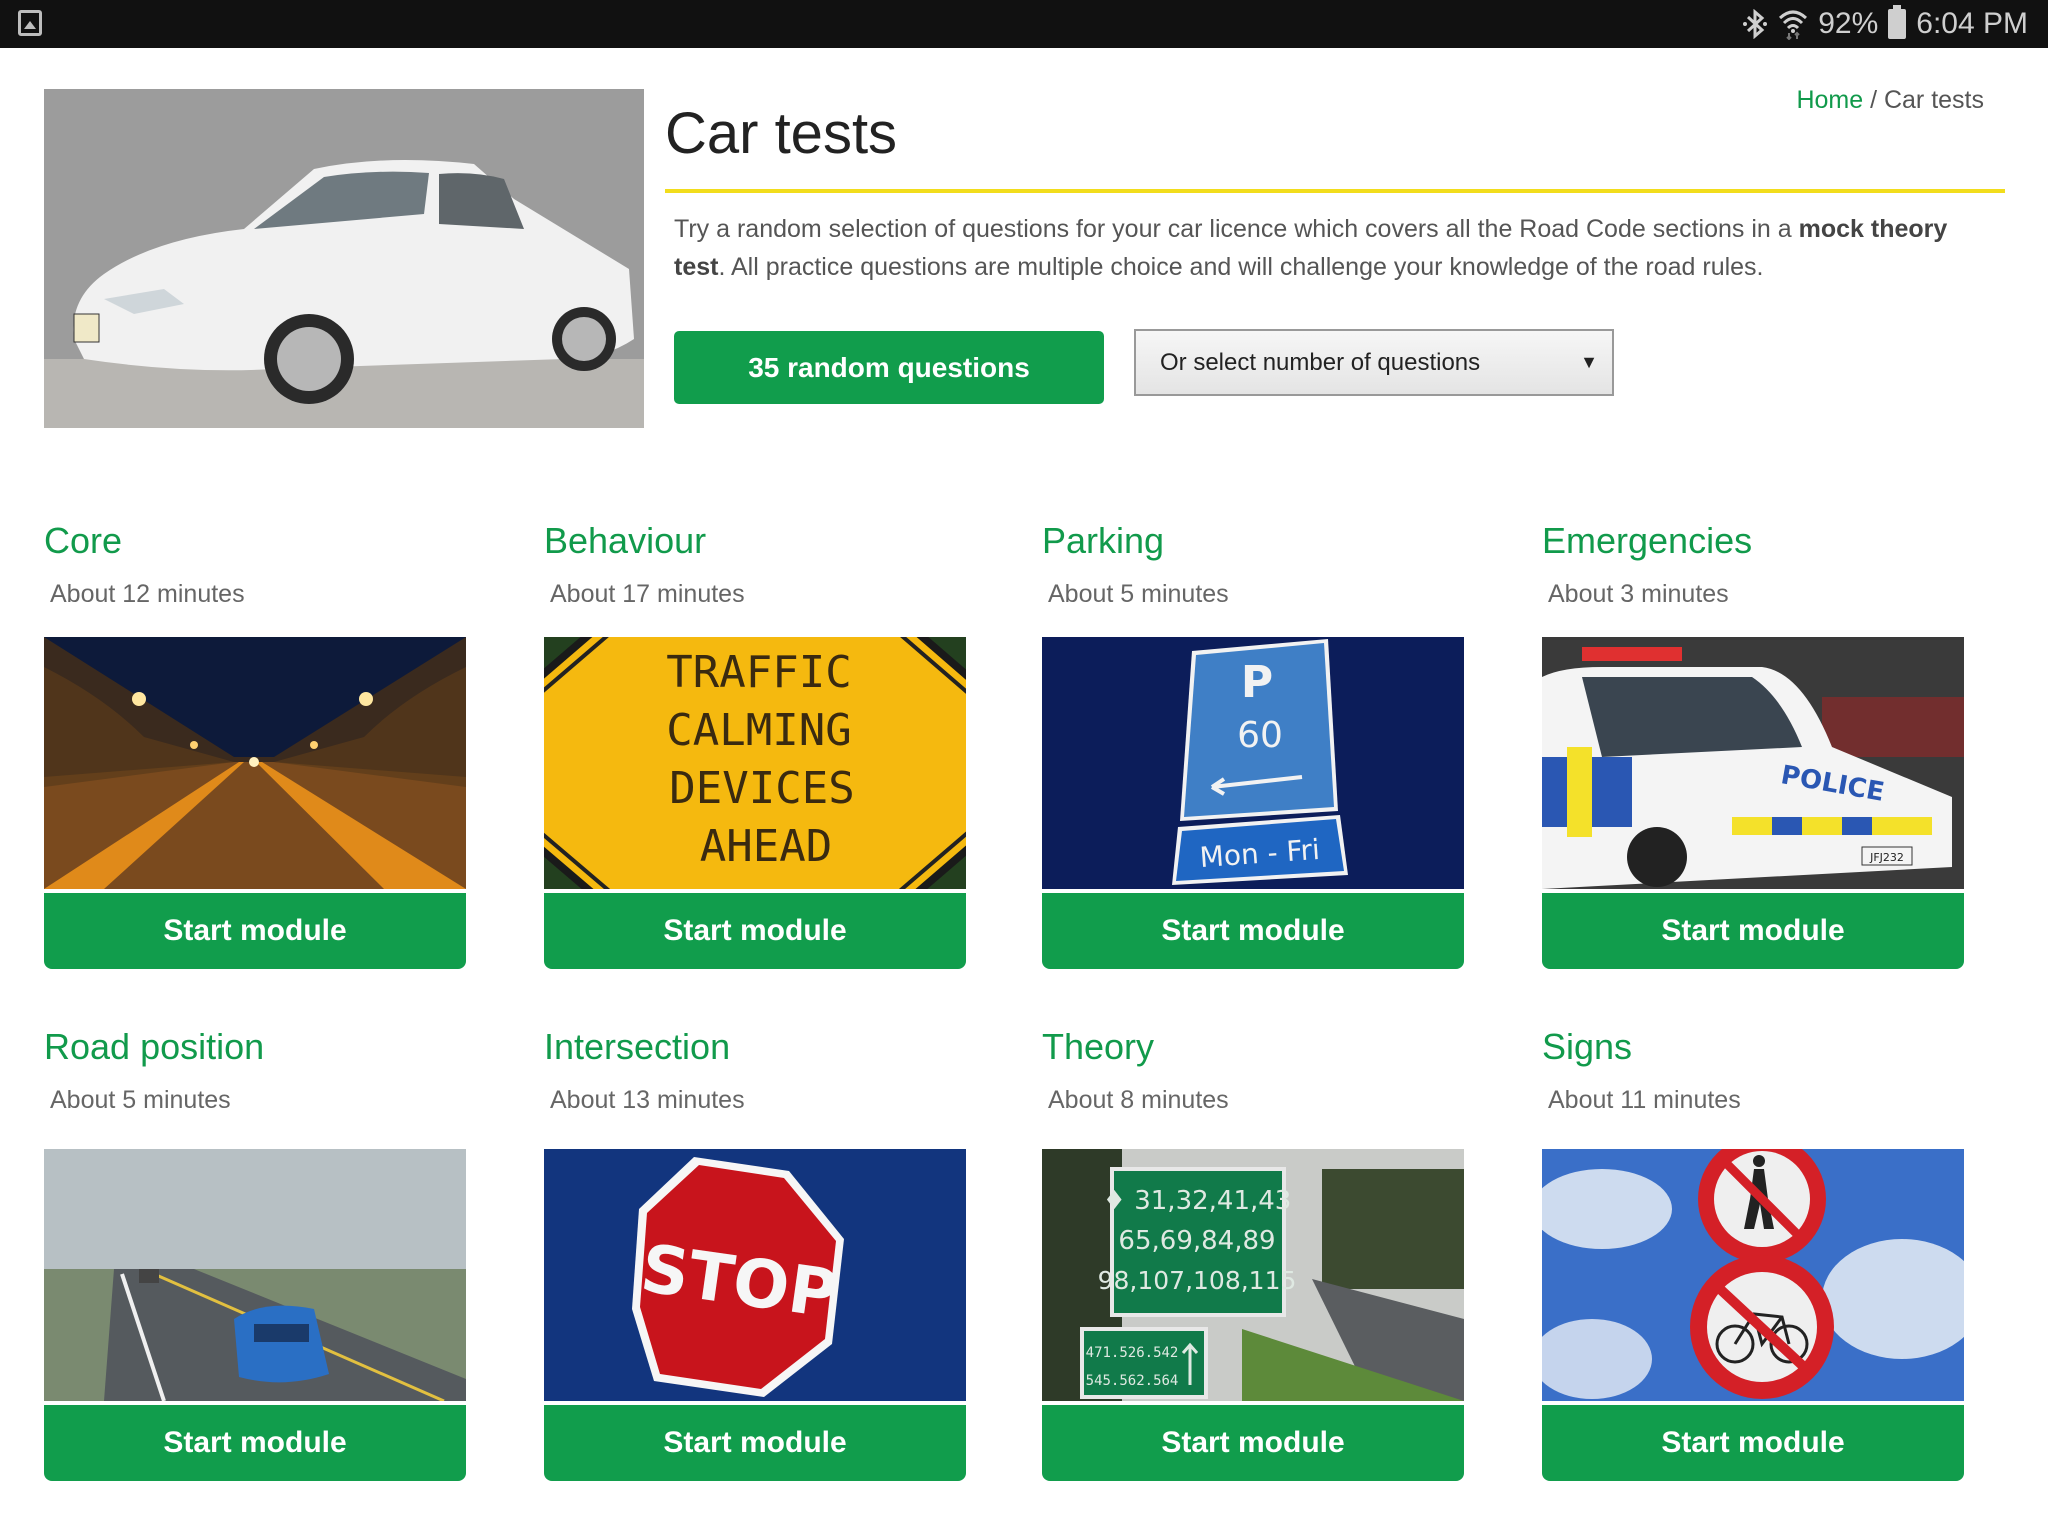 This screenshot has height=1536, width=2048. What do you see at coordinates (755, 1047) in the screenshot?
I see `module-title: Intersection` at bounding box center [755, 1047].